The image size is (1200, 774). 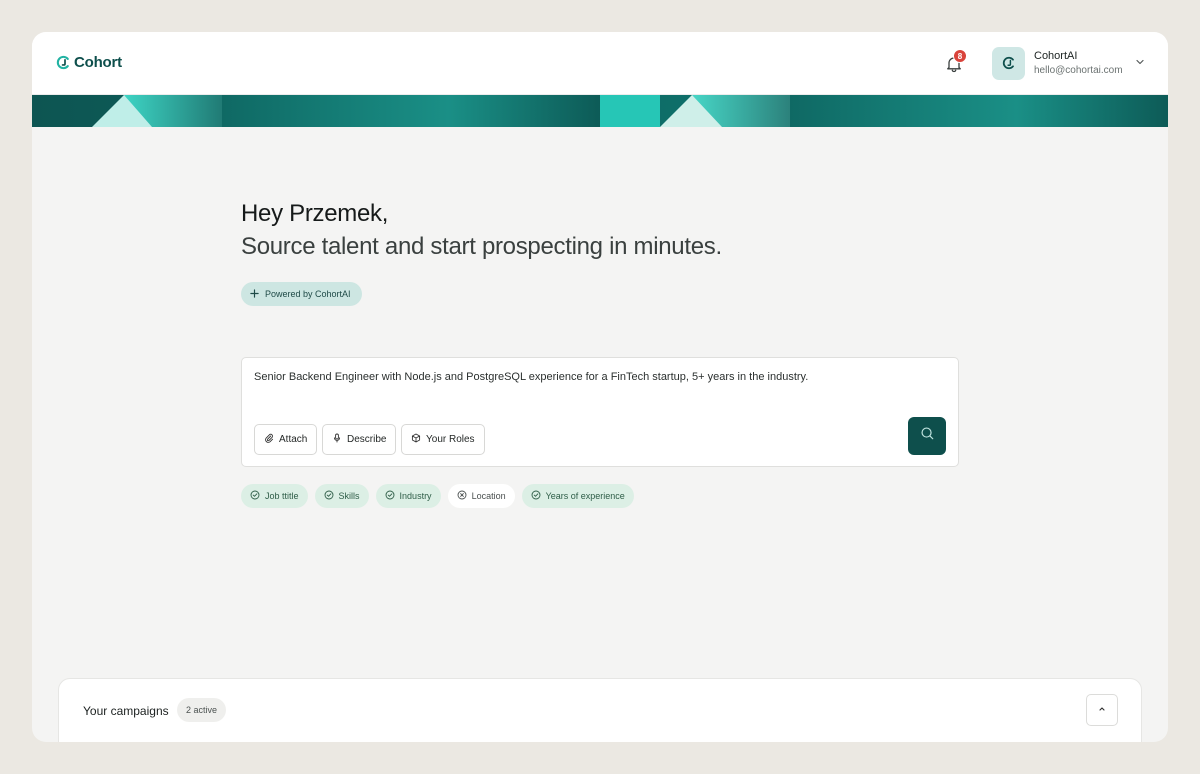 What do you see at coordinates (416, 439) in the screenshot?
I see `cube-icon` at bounding box center [416, 439].